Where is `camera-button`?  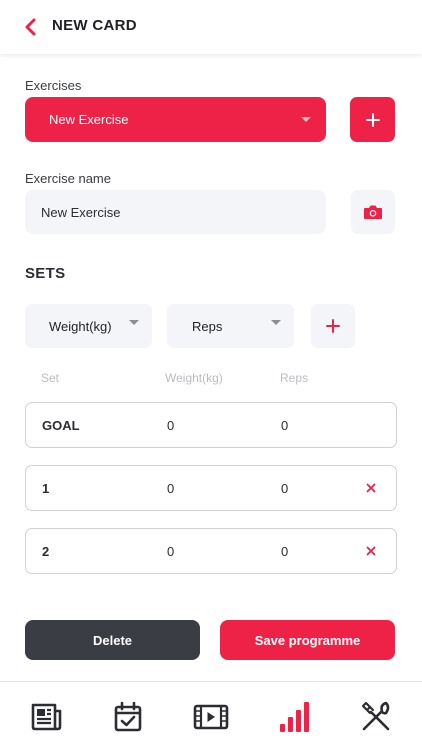
camera-button is located at coordinates (373, 212).